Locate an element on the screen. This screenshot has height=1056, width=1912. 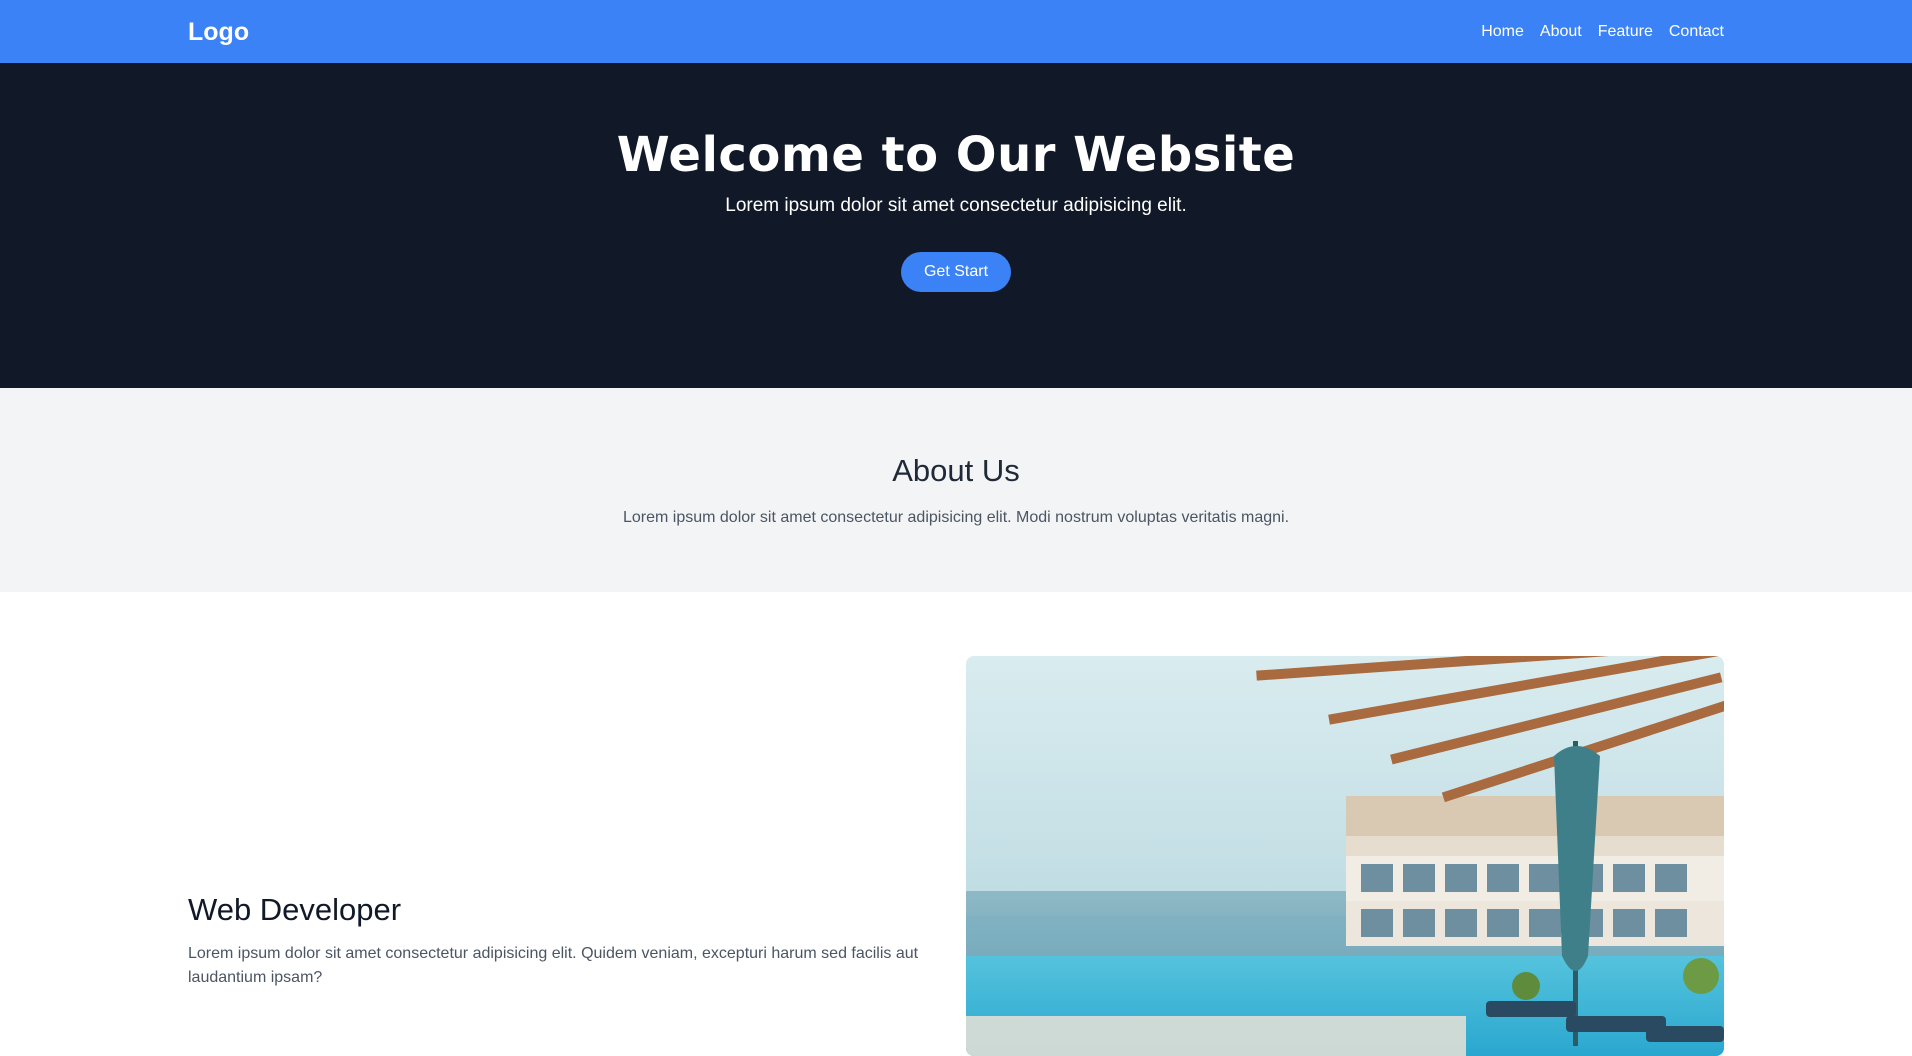
main-nav: Home About Feature Contact is located at coordinates (1602, 32).